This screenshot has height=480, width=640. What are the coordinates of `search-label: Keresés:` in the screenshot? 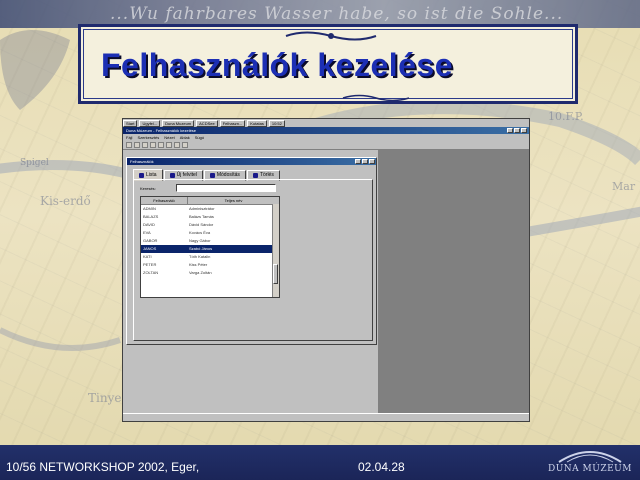 It's located at (148, 188).